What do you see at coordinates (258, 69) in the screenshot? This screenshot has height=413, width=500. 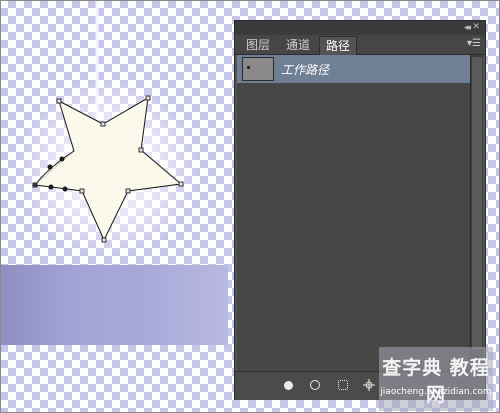 I see `path-thumbnail` at bounding box center [258, 69].